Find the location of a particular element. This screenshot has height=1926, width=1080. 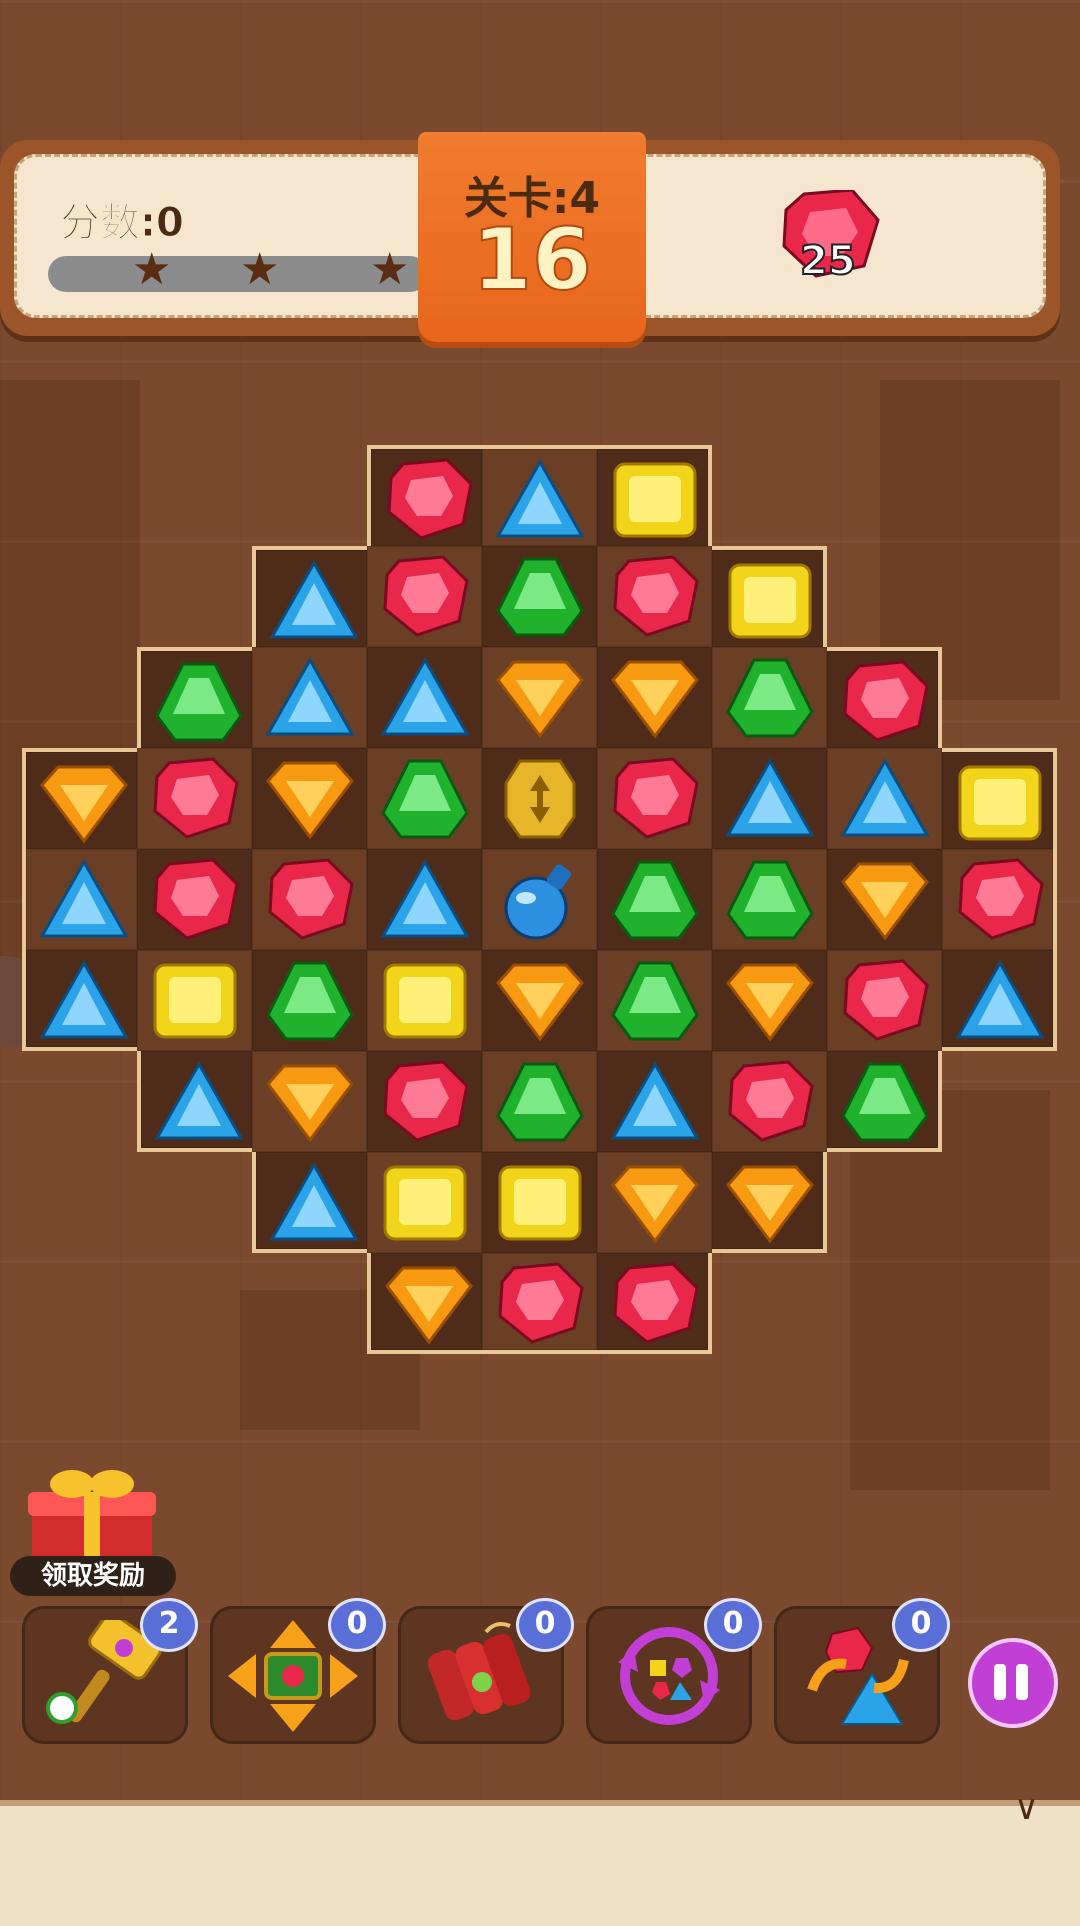

striped-gem-icon is located at coordinates (539, 798).